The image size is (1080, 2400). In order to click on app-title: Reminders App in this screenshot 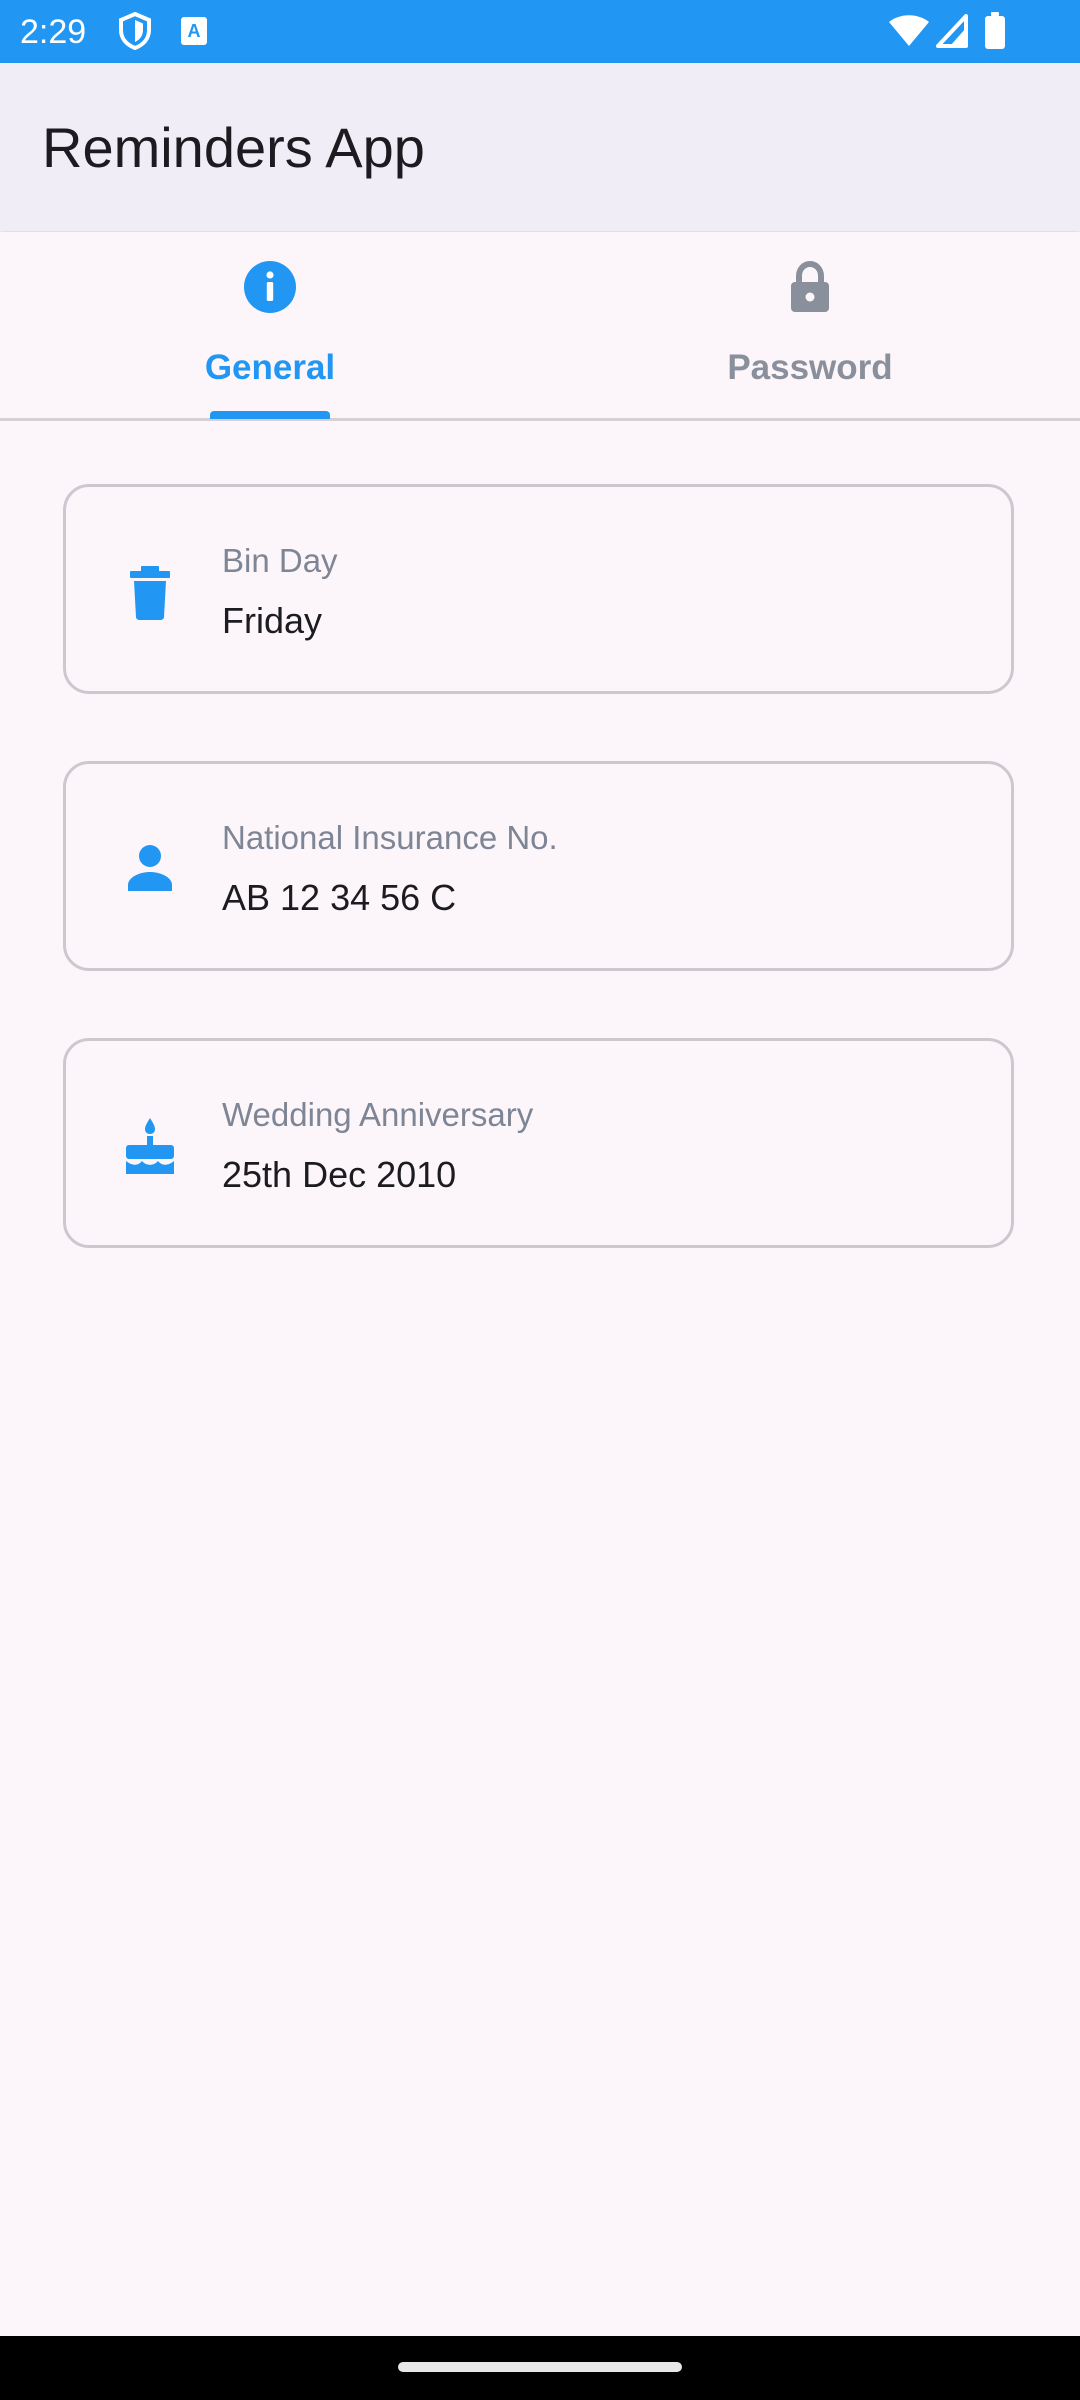, I will do `click(233, 147)`.